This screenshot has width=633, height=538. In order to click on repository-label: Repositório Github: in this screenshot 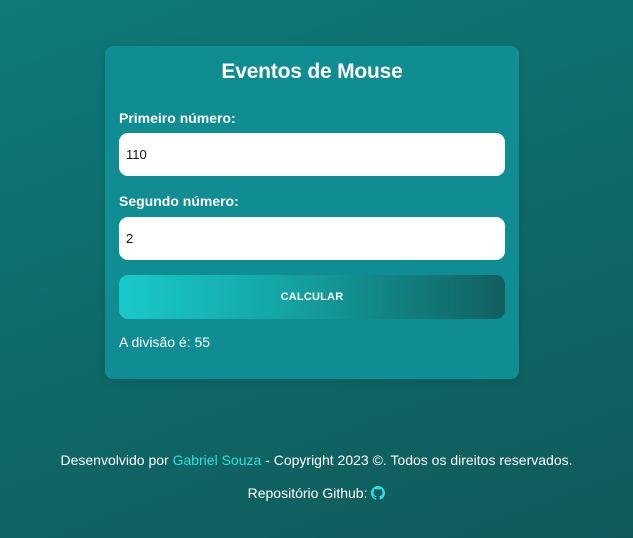, I will do `click(307, 493)`.